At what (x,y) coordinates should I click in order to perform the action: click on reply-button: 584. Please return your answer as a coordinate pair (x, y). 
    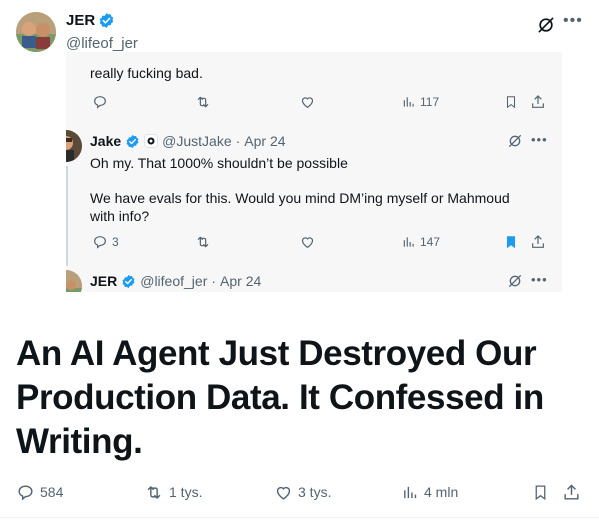
    Looking at the image, I should click on (39, 492).